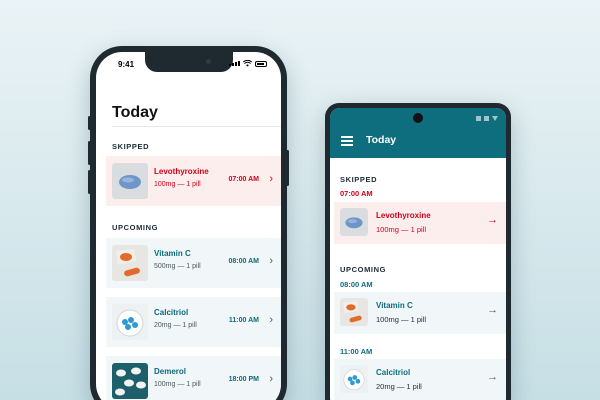  Describe the element at coordinates (356, 351) in the screenshot. I see `upcoming-time-header: 11:00 AM` at that location.